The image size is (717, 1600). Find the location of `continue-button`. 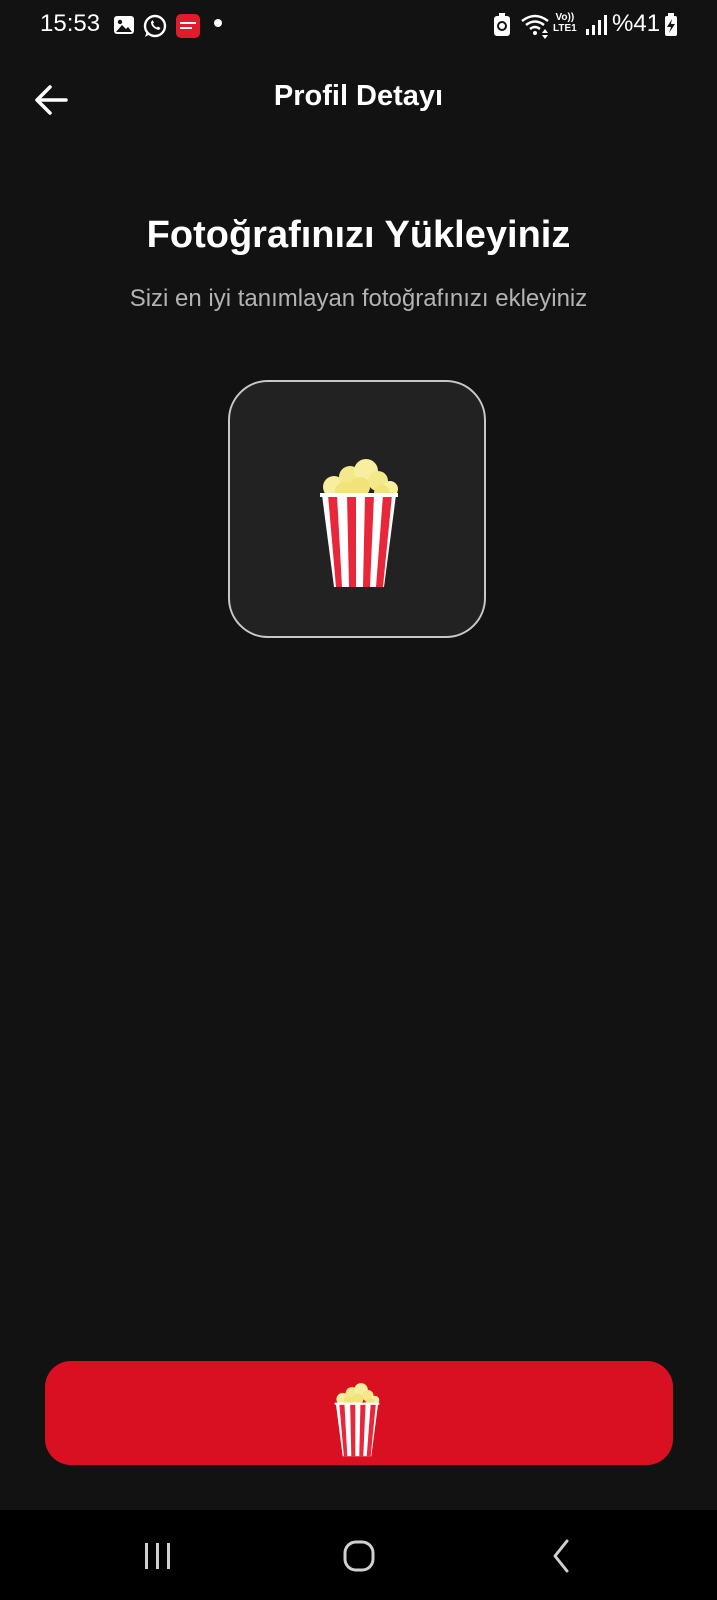

continue-button is located at coordinates (359, 1413).